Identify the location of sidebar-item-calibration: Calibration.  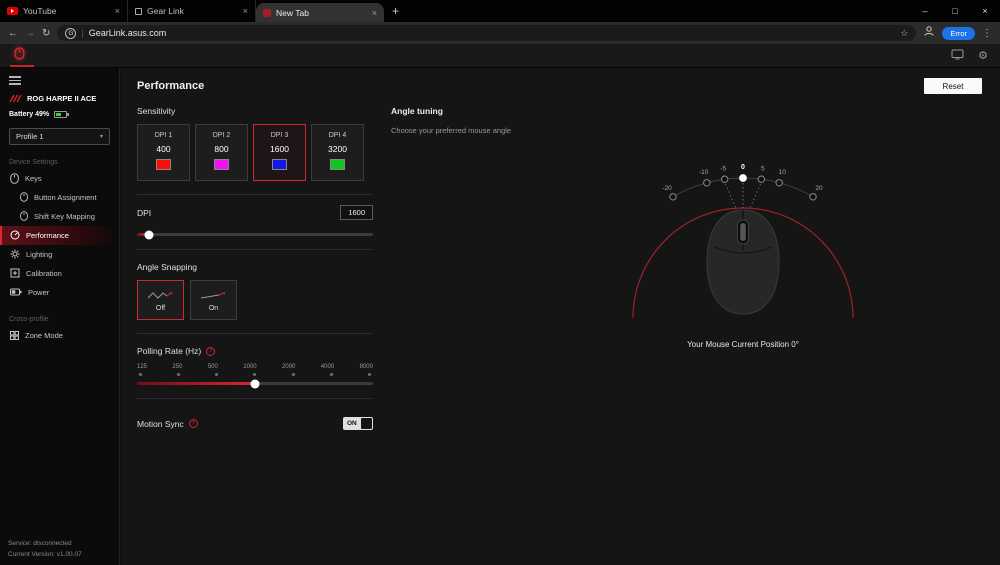
(59, 273).